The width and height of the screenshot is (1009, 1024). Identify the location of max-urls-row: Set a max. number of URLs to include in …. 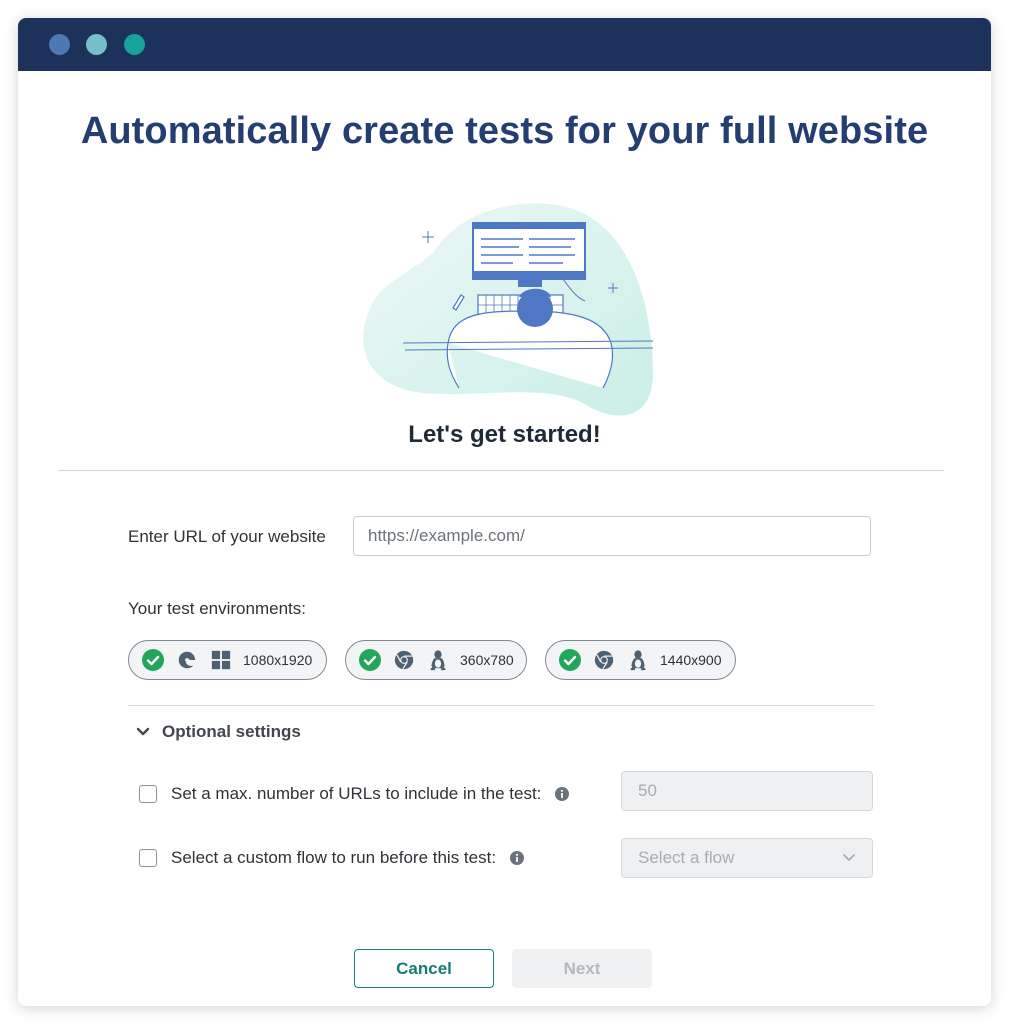
(354, 794).